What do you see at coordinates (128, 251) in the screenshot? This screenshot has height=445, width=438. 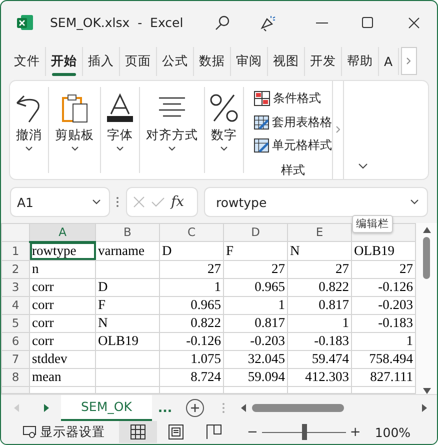 I see `table-cell: varname` at bounding box center [128, 251].